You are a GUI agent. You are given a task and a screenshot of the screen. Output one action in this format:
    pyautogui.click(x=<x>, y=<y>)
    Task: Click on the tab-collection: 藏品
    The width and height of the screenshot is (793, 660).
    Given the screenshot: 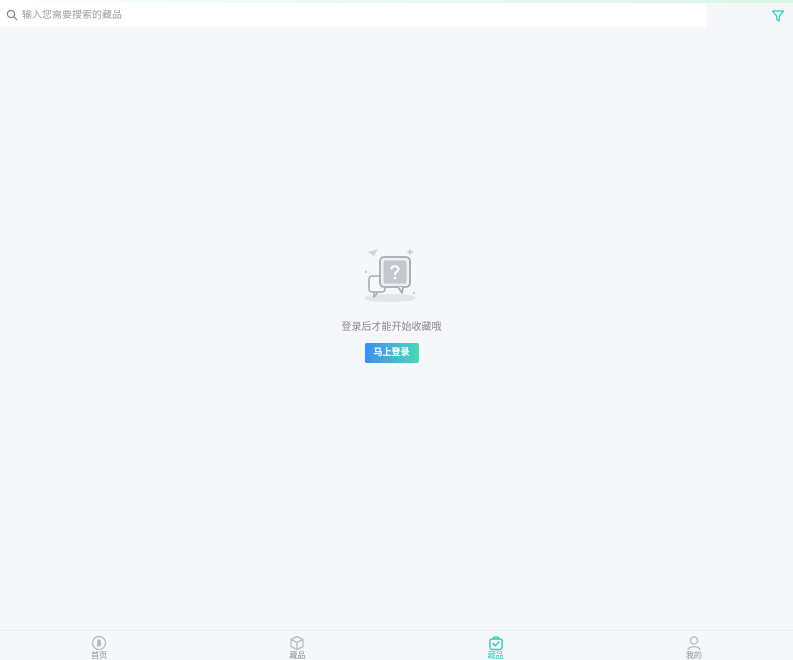 What is the action you would take?
    pyautogui.click(x=496, y=645)
    